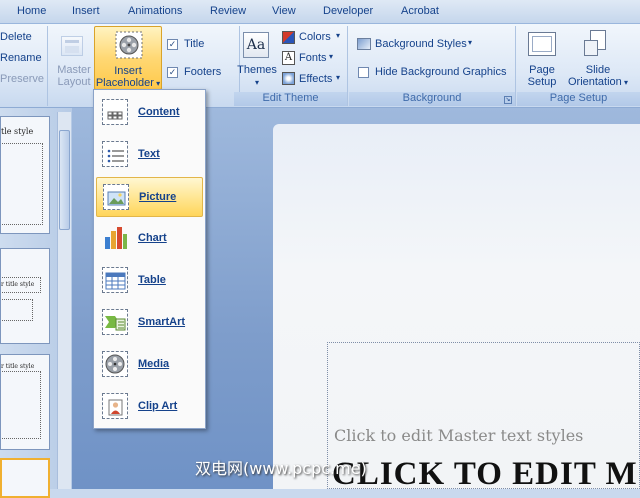 This screenshot has height=498, width=640. Describe the element at coordinates (72, 60) in the screenshot. I see `master-layout-button: Master Layout` at that location.